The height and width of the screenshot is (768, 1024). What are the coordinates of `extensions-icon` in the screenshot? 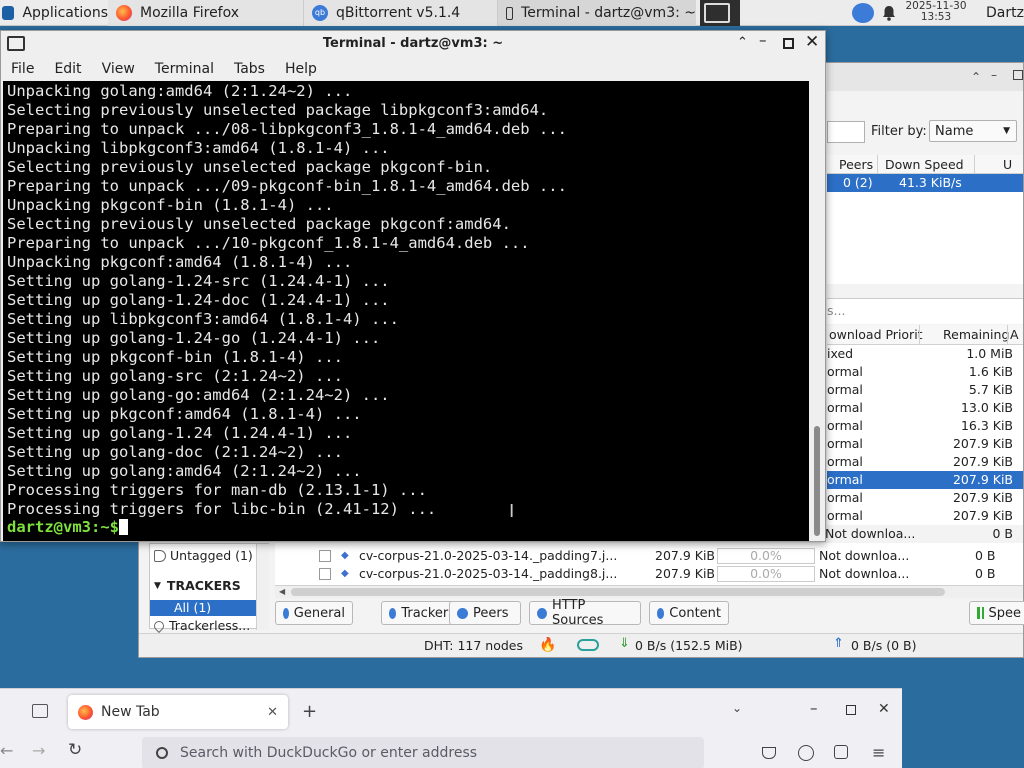 It's located at (841, 752).